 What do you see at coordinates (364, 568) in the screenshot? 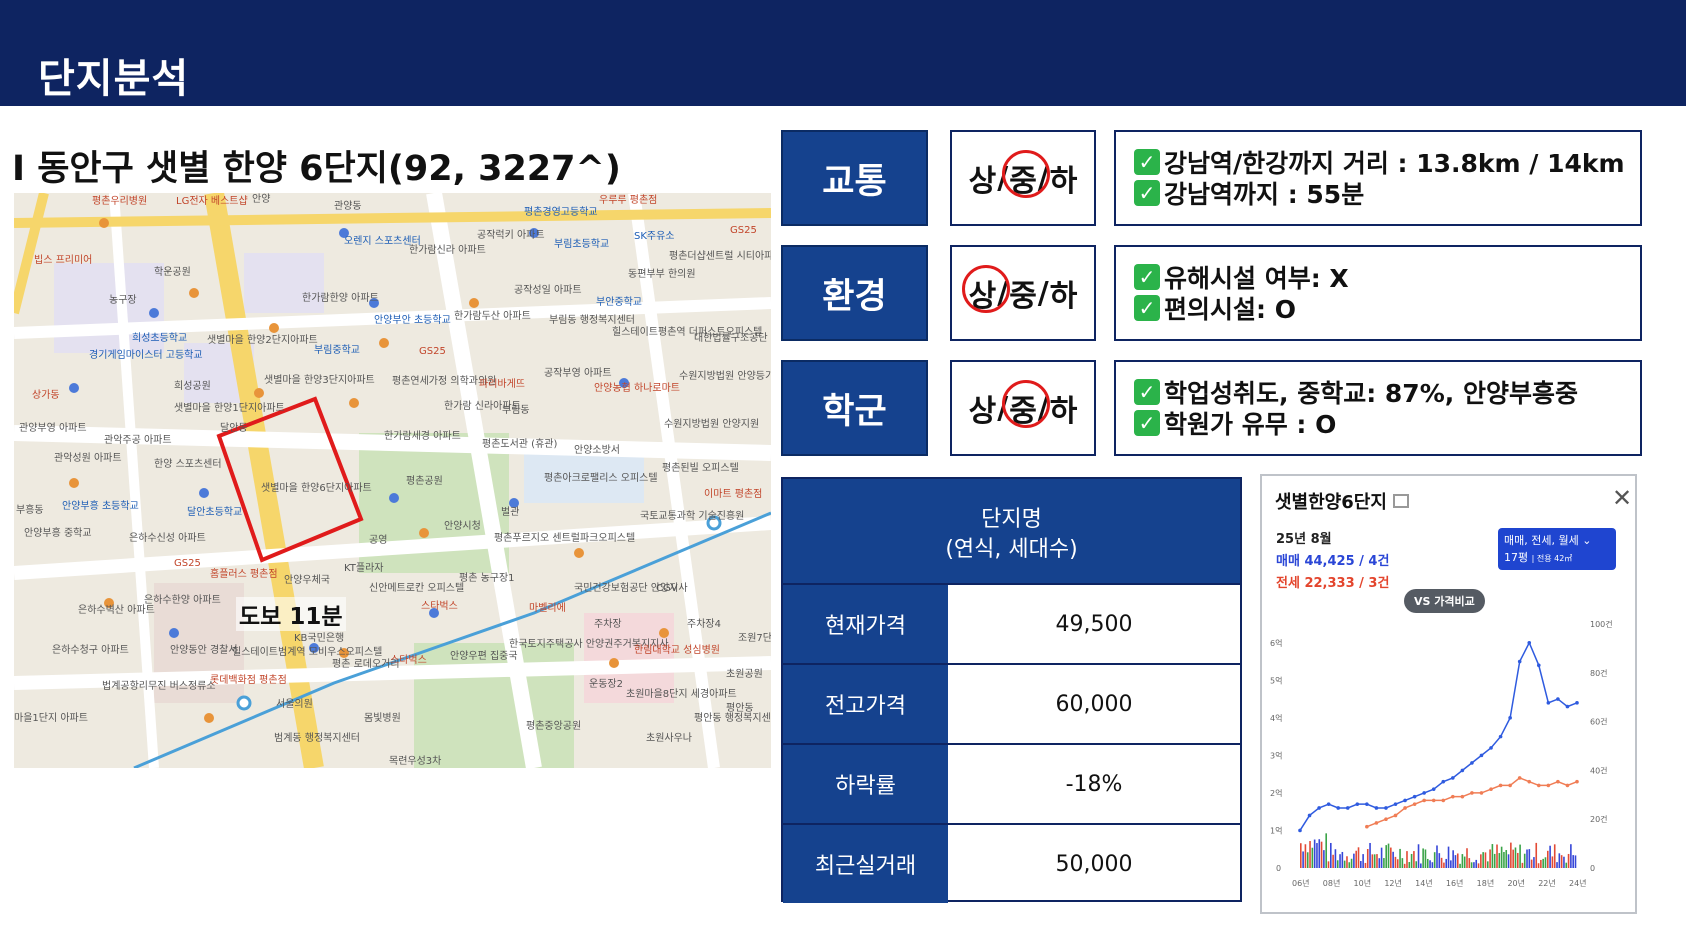
I see `map-label: KT플라자` at bounding box center [364, 568].